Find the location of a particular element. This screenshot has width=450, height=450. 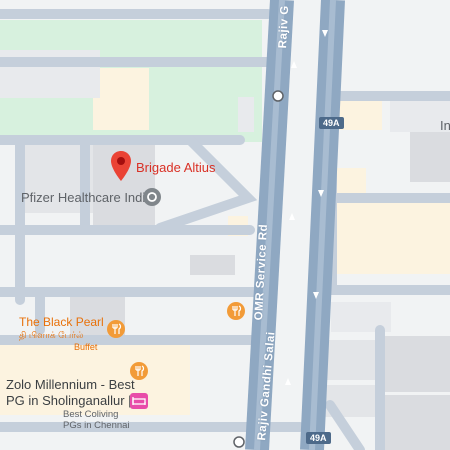

place-subtitle-buffet: Buffet is located at coordinates (86, 347).